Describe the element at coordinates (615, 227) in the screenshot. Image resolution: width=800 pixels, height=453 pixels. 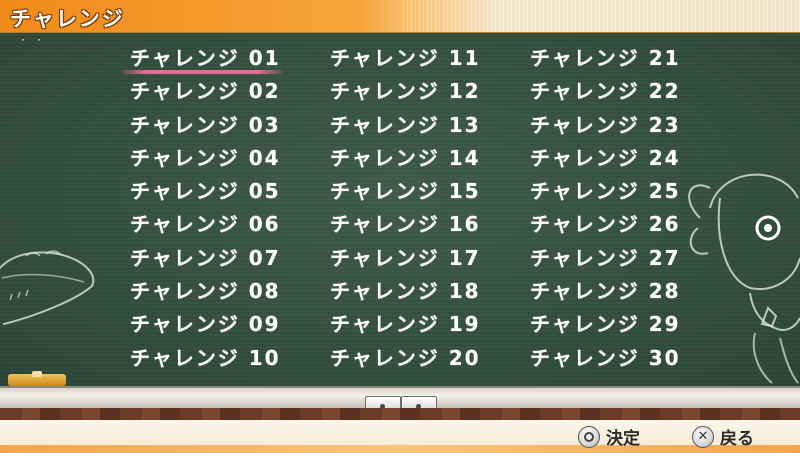
I see `challenge-item-26: チャレンジ 26` at that location.